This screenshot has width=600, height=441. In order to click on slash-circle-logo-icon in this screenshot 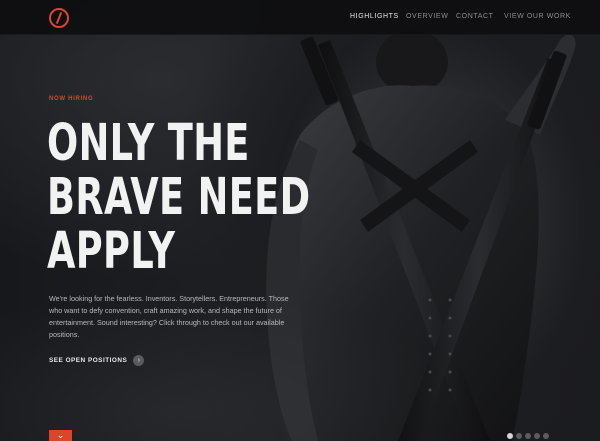, I will do `click(59, 18)`.